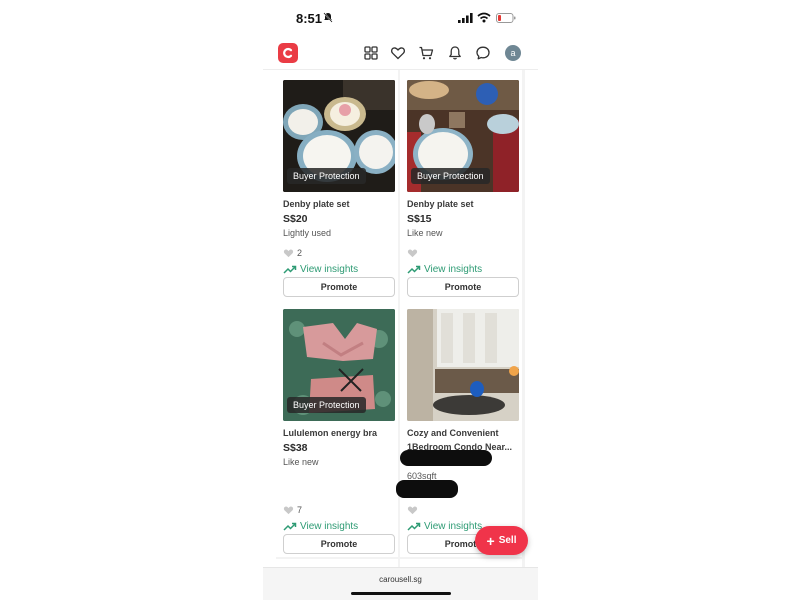 This screenshot has width=800, height=600. I want to click on status-time: 8:51, so click(309, 18).